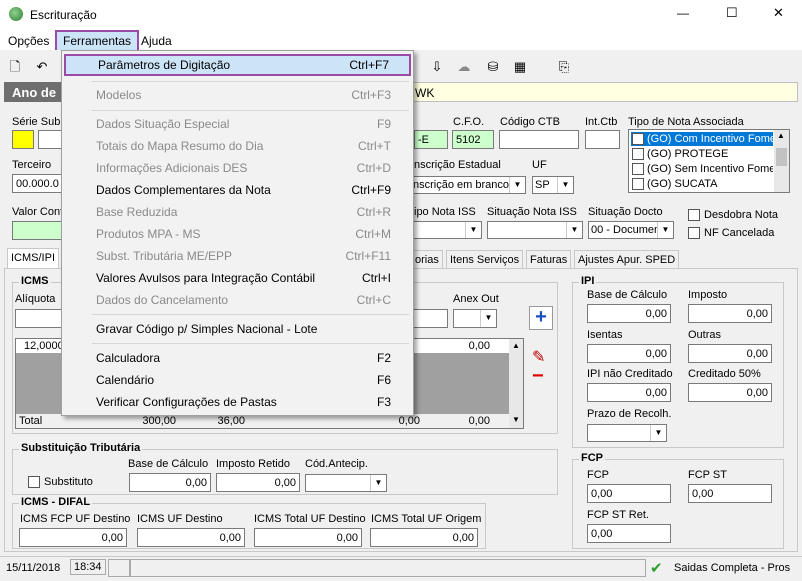  What do you see at coordinates (683, 13) in the screenshot?
I see `minimize-icon: —` at bounding box center [683, 13].